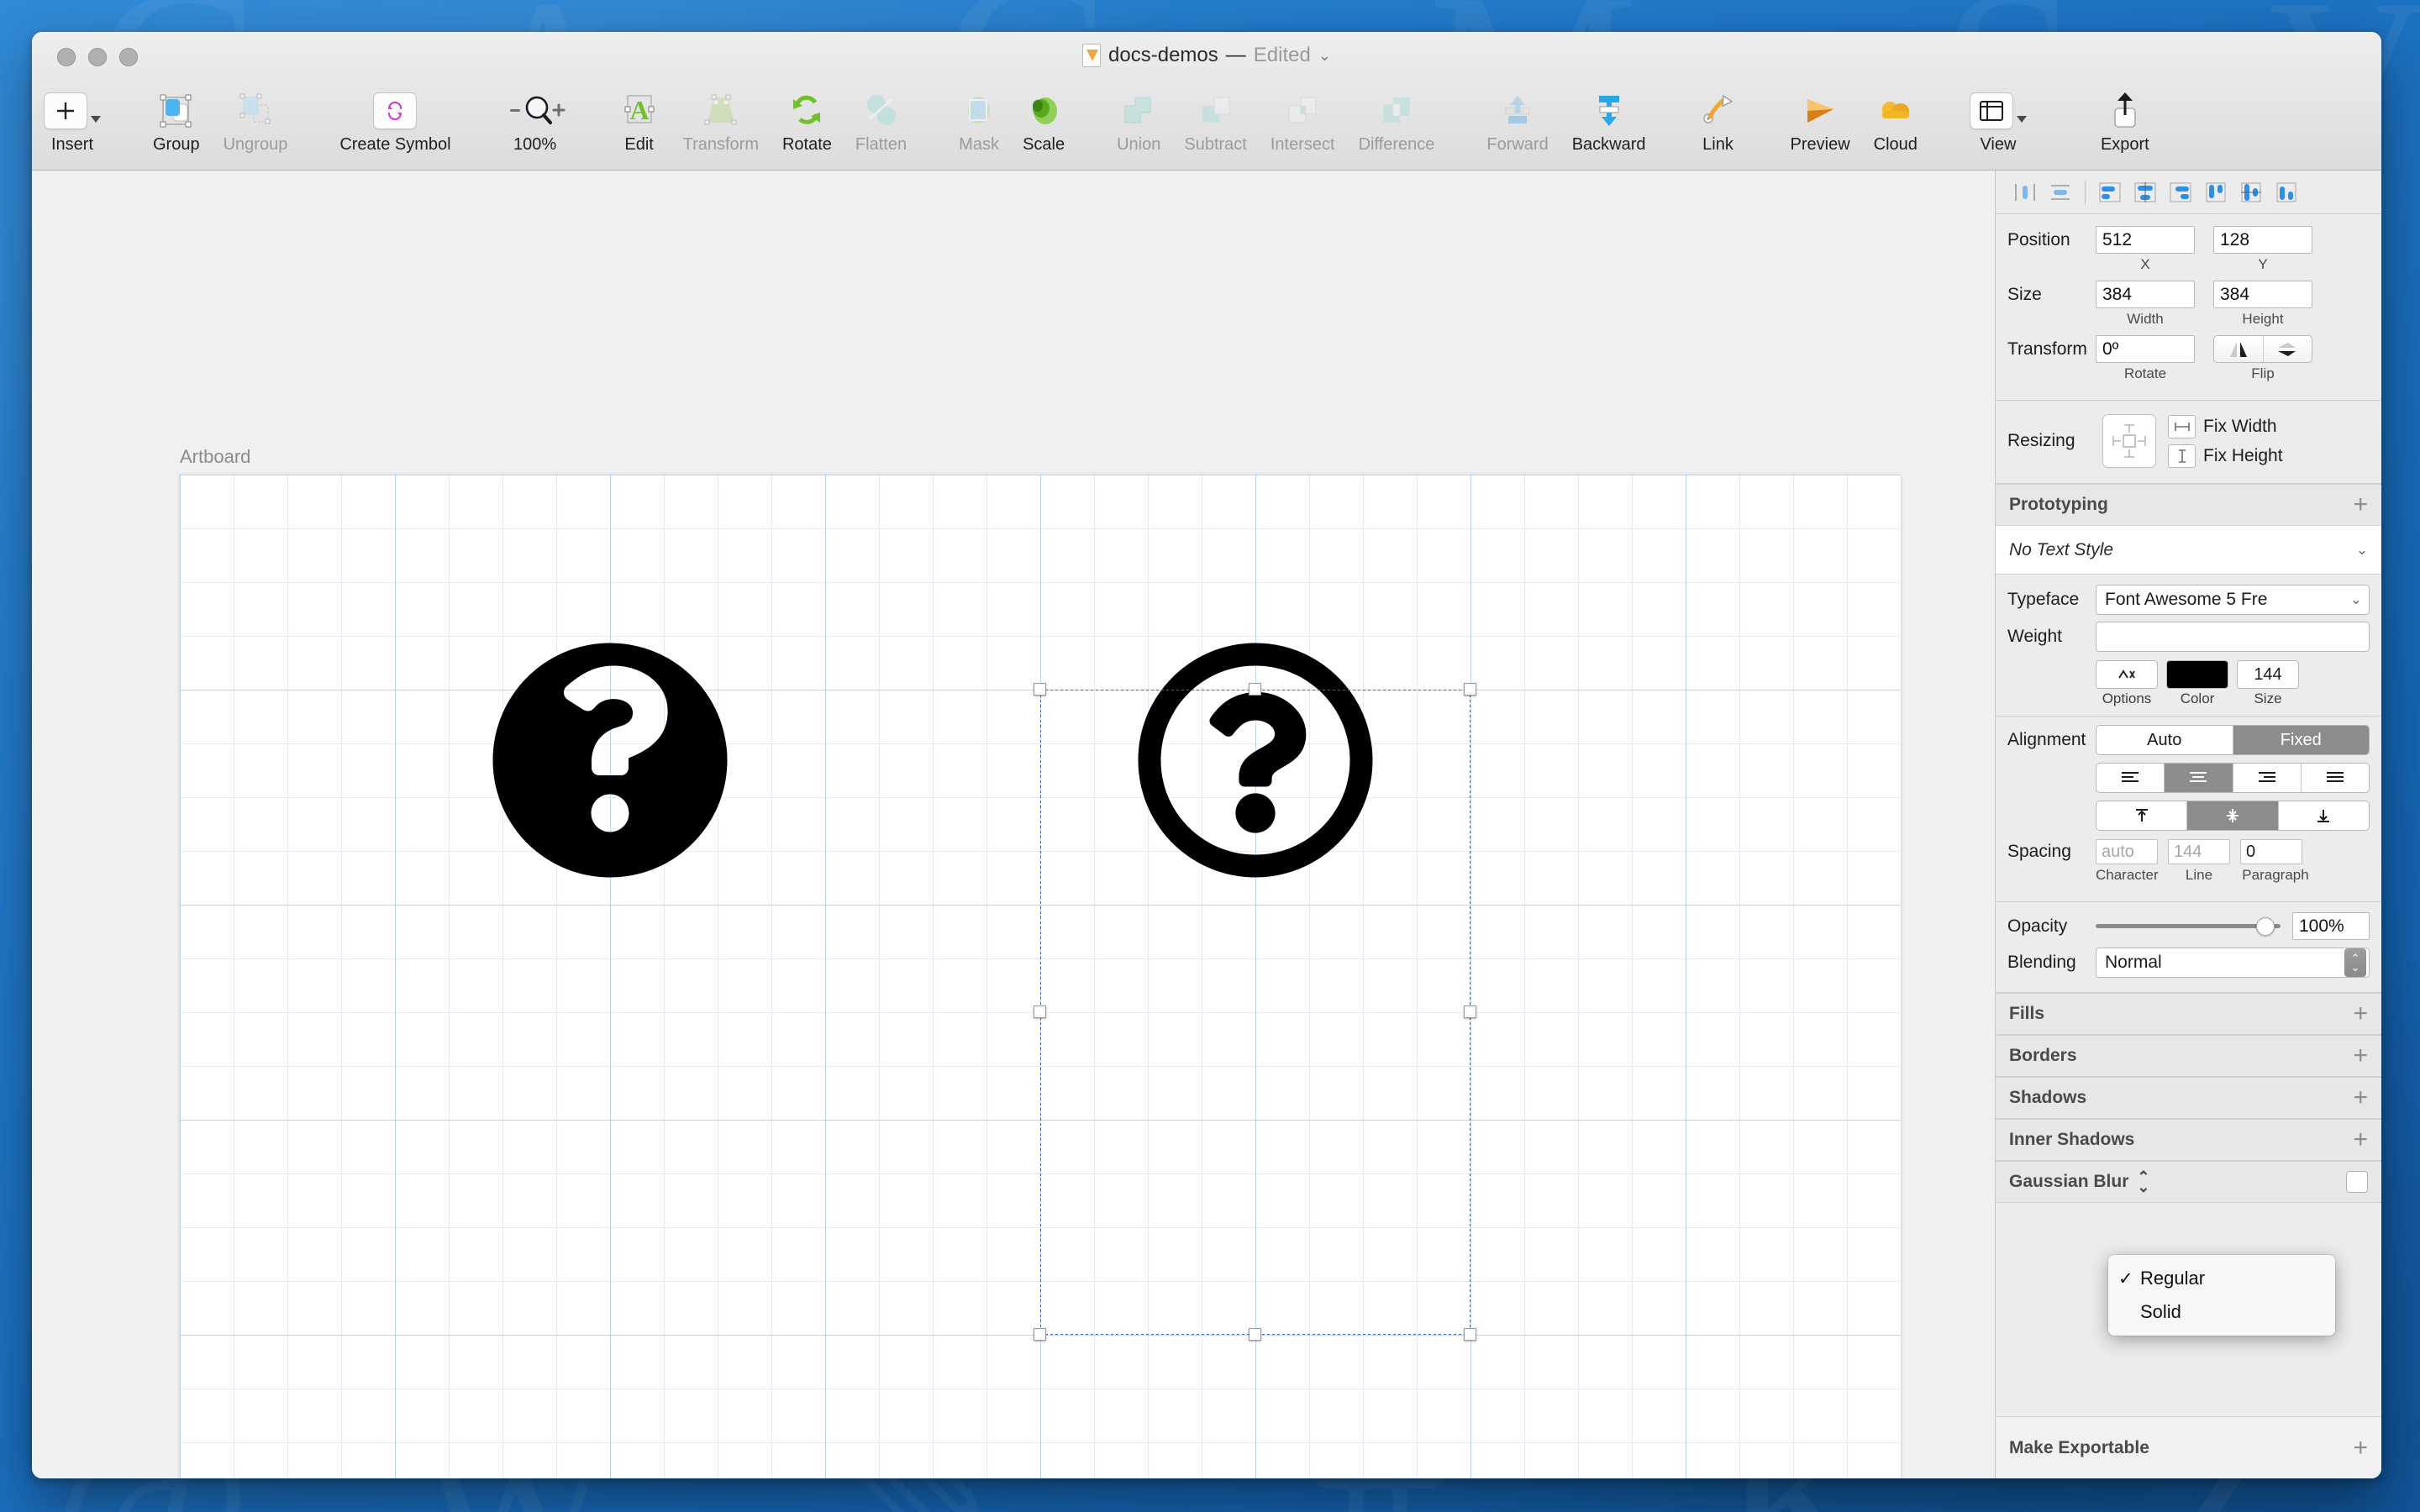 The image size is (2420, 1512). I want to click on fix-height-icon, so click(2182, 456).